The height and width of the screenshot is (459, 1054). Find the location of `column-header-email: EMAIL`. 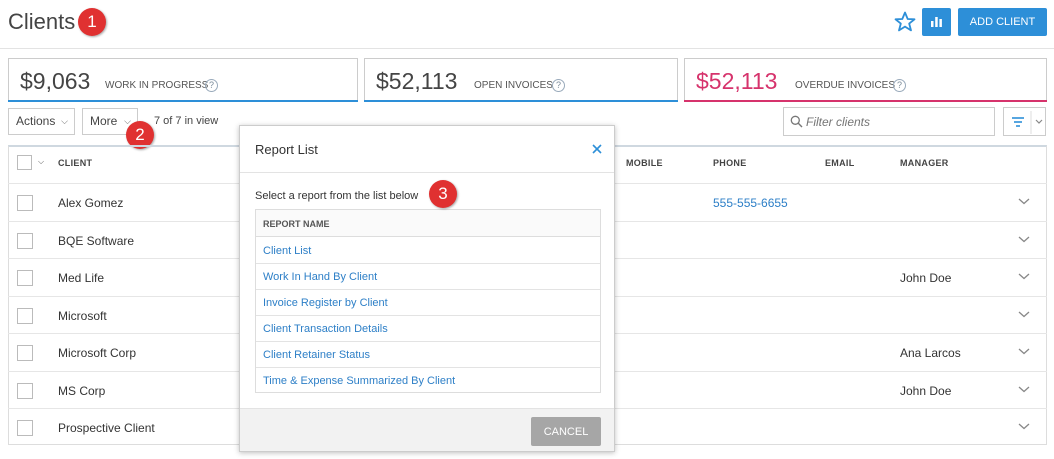

column-header-email: EMAIL is located at coordinates (840, 163).